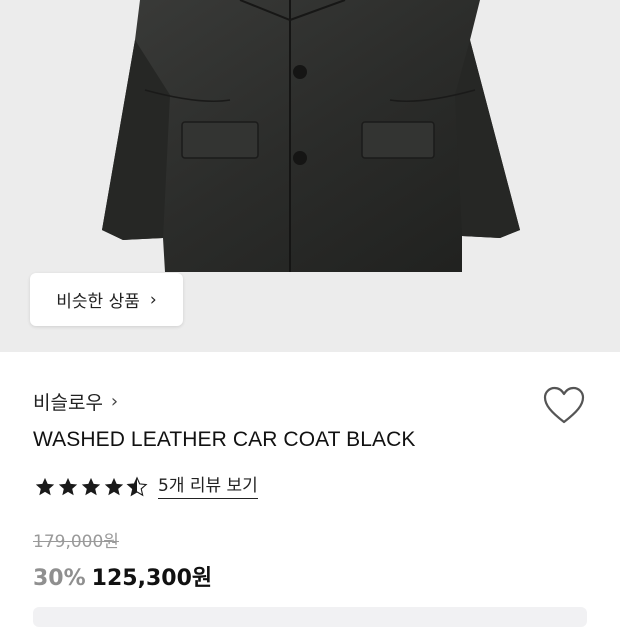  Describe the element at coordinates (76, 542) in the screenshot. I see `original-price: 179,000원` at that location.